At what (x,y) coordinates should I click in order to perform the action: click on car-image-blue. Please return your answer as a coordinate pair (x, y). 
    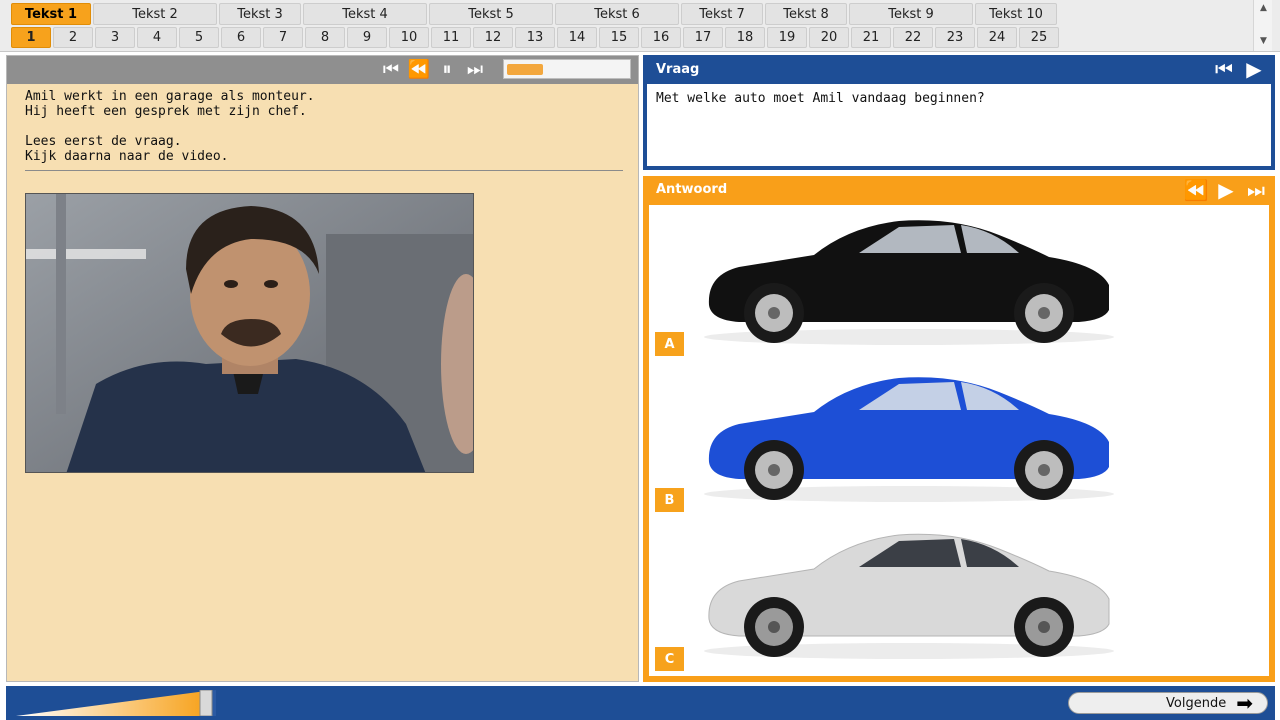
    Looking at the image, I should click on (909, 439).